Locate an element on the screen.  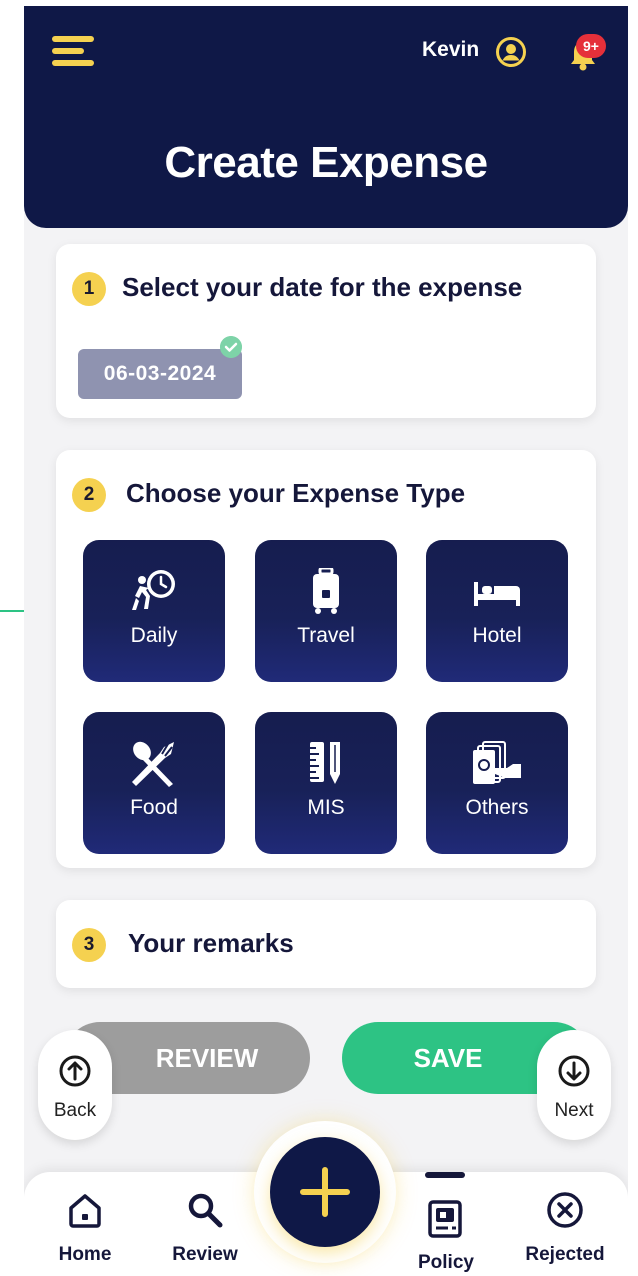
page-title: Create Expense is located at coordinates (326, 162).